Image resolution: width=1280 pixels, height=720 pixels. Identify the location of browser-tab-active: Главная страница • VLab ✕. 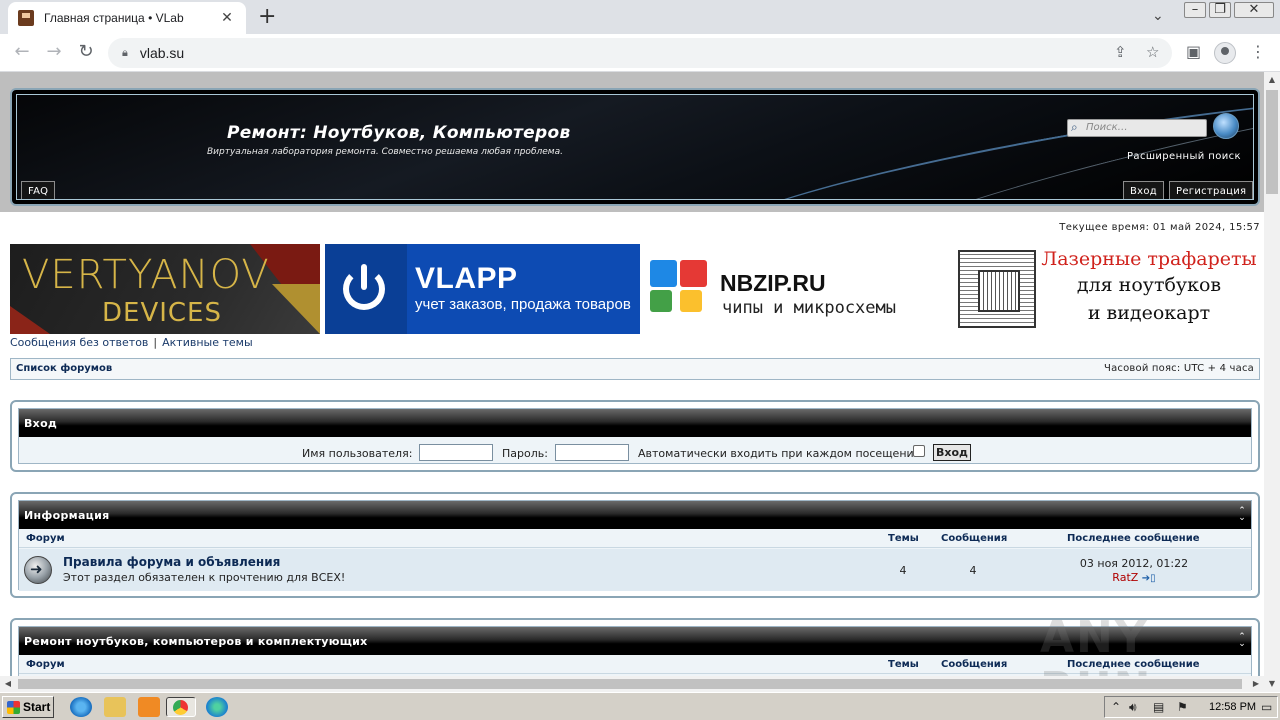
(127, 18).